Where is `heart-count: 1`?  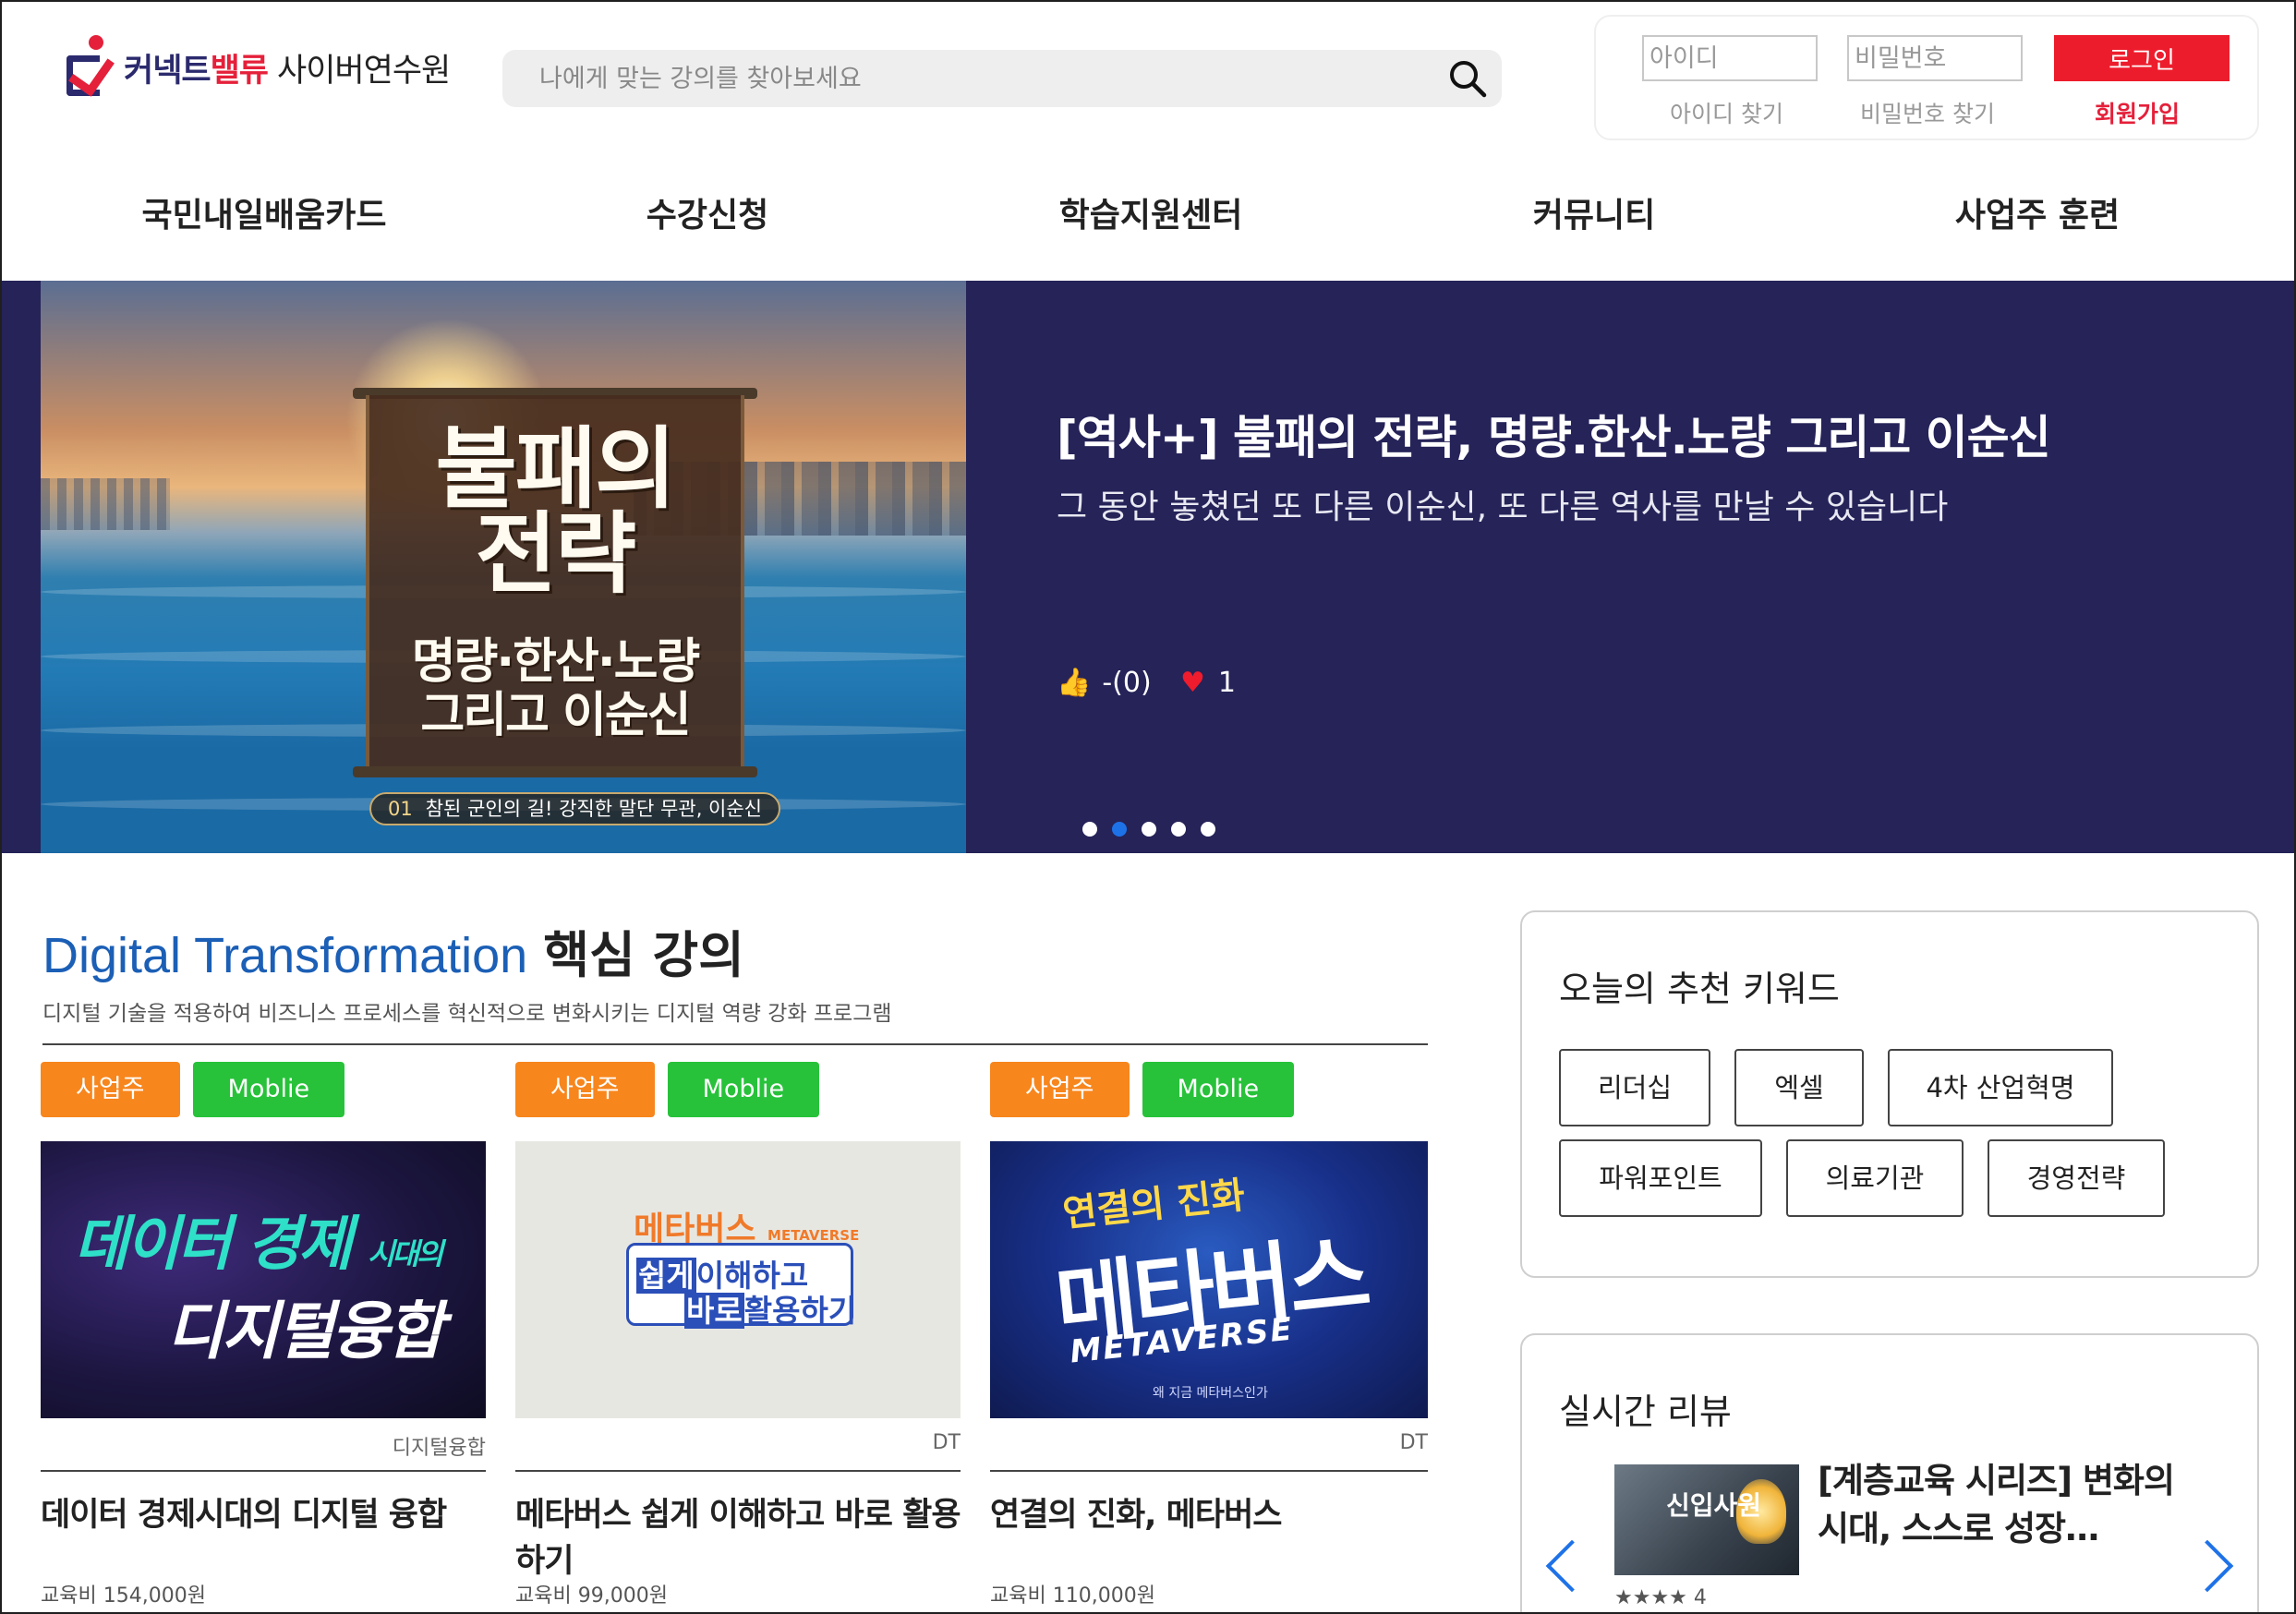
heart-count: 1 is located at coordinates (1226, 683).